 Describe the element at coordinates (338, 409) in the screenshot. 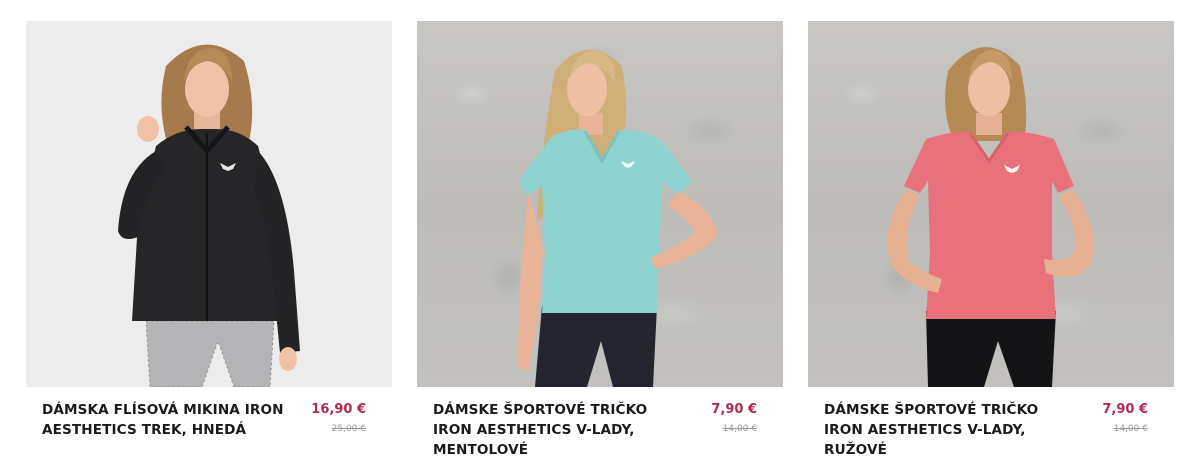

I see `current-price: 16,90 €` at that location.